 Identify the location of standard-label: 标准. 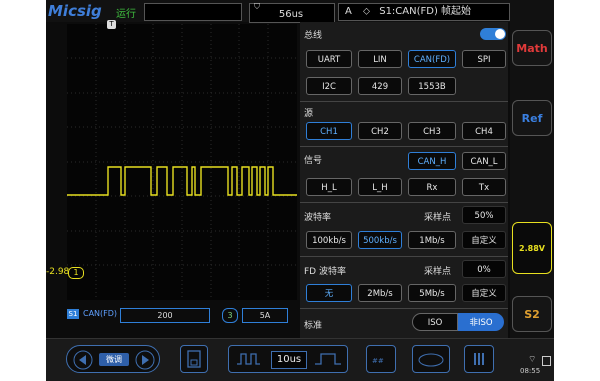
(313, 326).